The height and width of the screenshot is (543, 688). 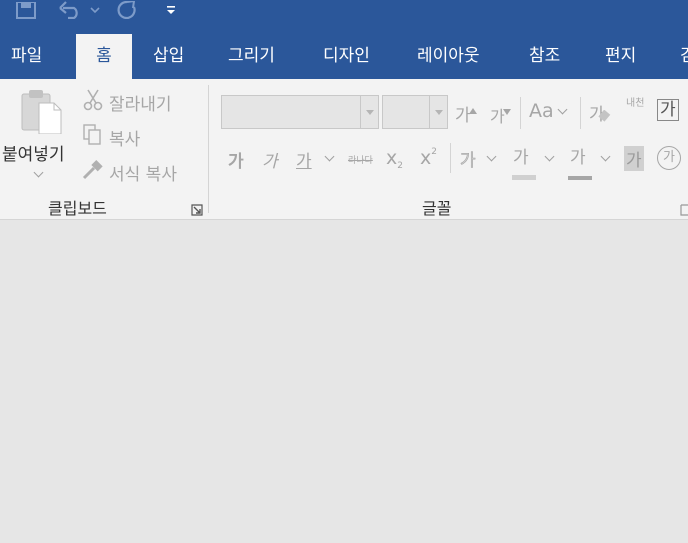 I want to click on tab-mailings: 편지, so click(x=620, y=56).